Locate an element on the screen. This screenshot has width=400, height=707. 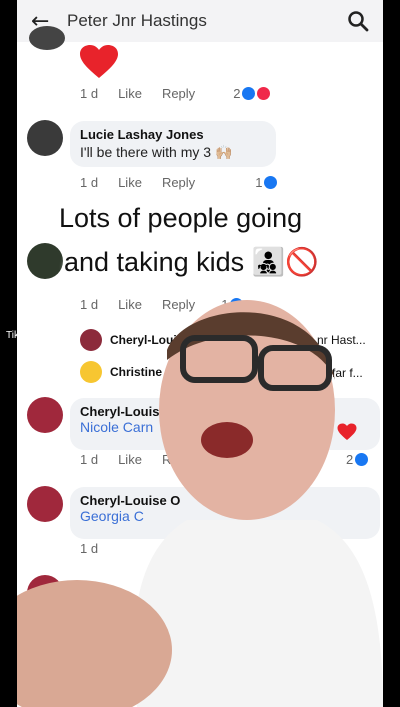
comment-actions: 1 d Like Reply 1 is located at coordinates (179, 182).